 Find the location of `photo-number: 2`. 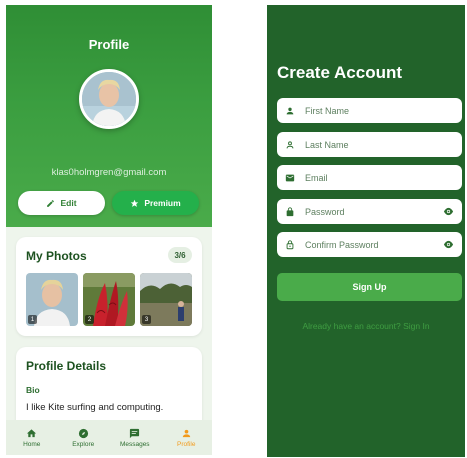

photo-number: 2 is located at coordinates (89, 319).